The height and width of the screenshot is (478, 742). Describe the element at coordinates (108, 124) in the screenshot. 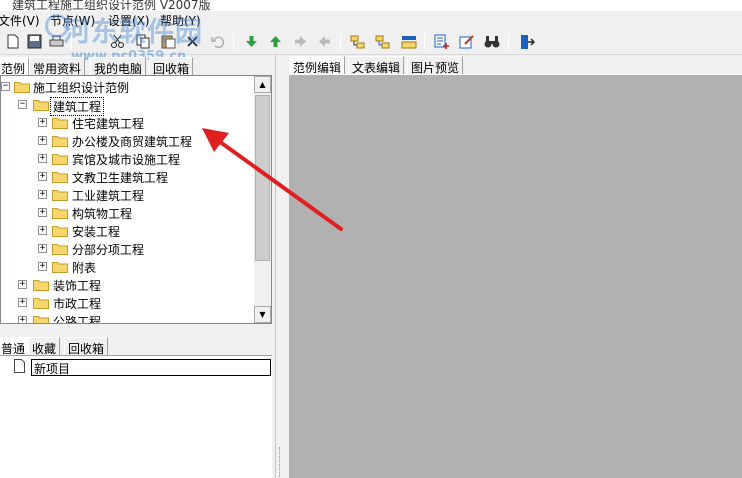

I see `tree-node-label: 住宅建筑工程` at that location.